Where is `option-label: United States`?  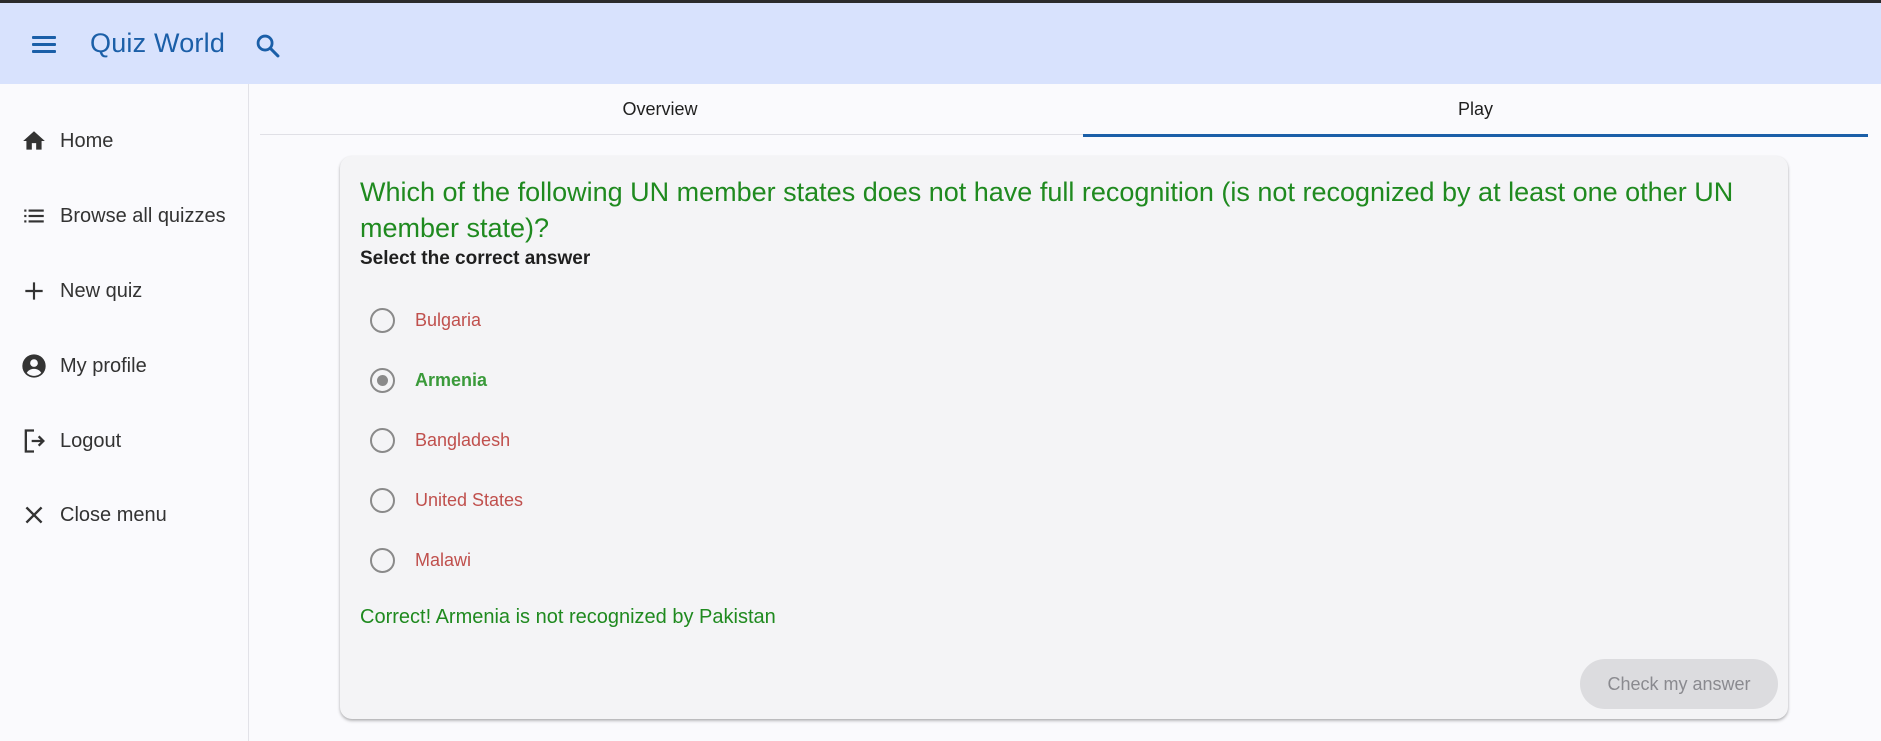 option-label: United States is located at coordinates (469, 499).